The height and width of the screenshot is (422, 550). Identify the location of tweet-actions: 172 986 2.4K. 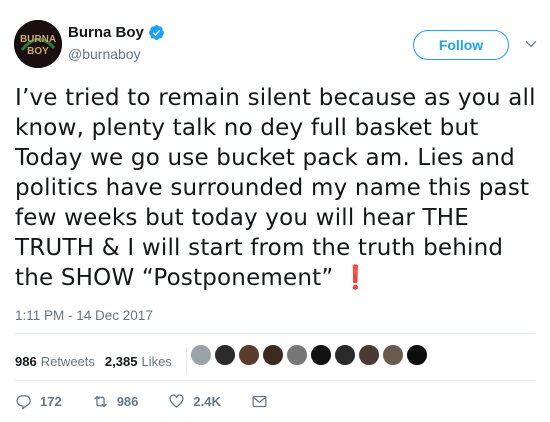
(160, 401).